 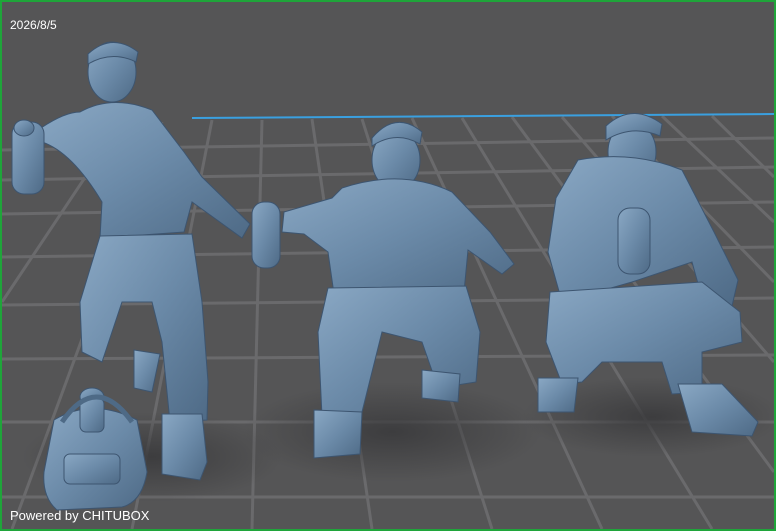 What do you see at coordinates (392, 432) in the screenshot?
I see `ground-shadow` at bounding box center [392, 432].